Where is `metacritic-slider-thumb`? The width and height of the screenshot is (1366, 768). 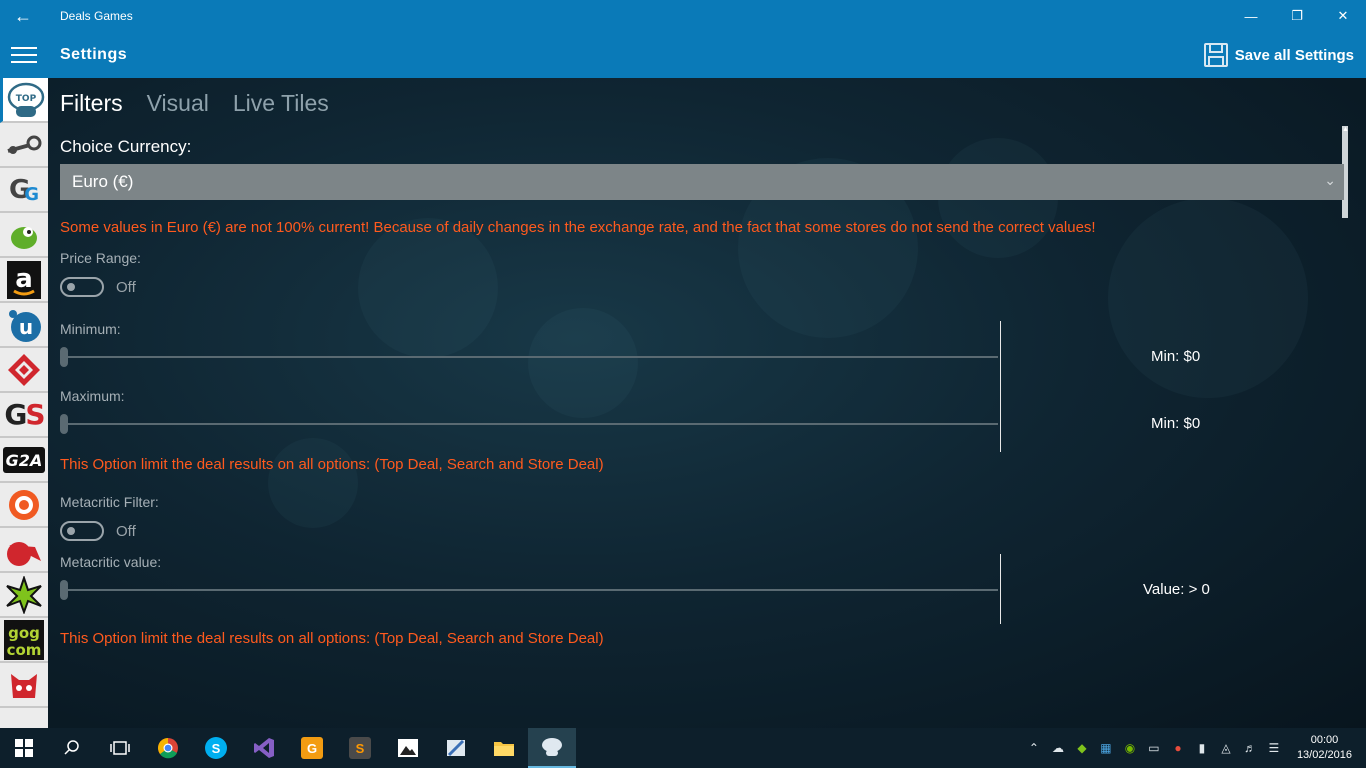 metacritic-slider-thumb is located at coordinates (64, 590).